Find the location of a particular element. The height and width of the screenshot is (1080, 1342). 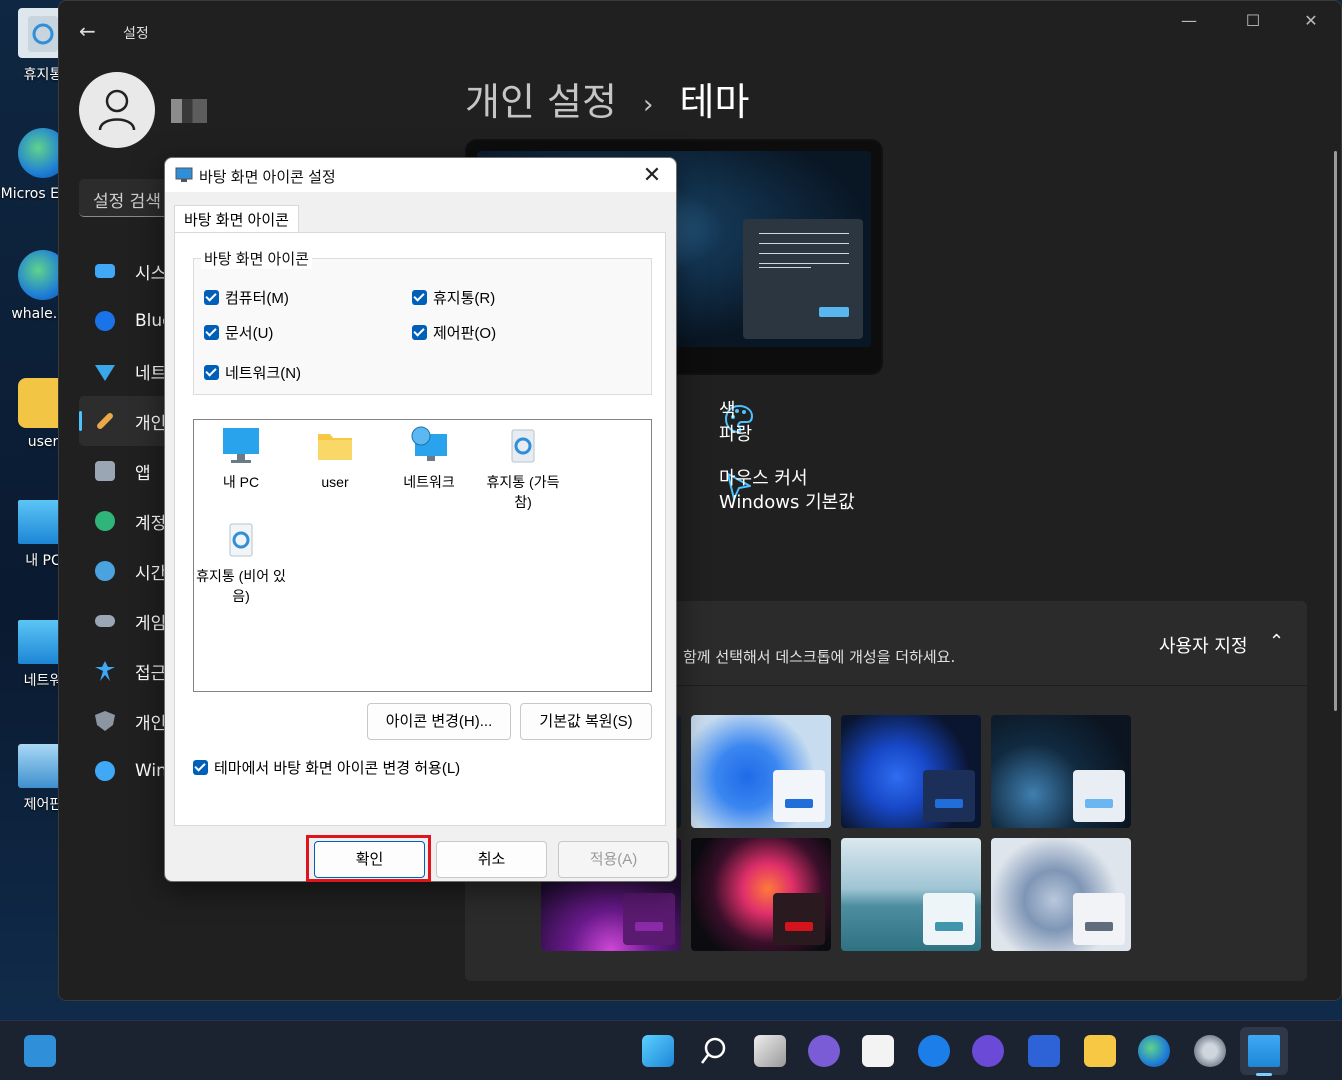

apply-button: 적용(A) is located at coordinates (613, 859).